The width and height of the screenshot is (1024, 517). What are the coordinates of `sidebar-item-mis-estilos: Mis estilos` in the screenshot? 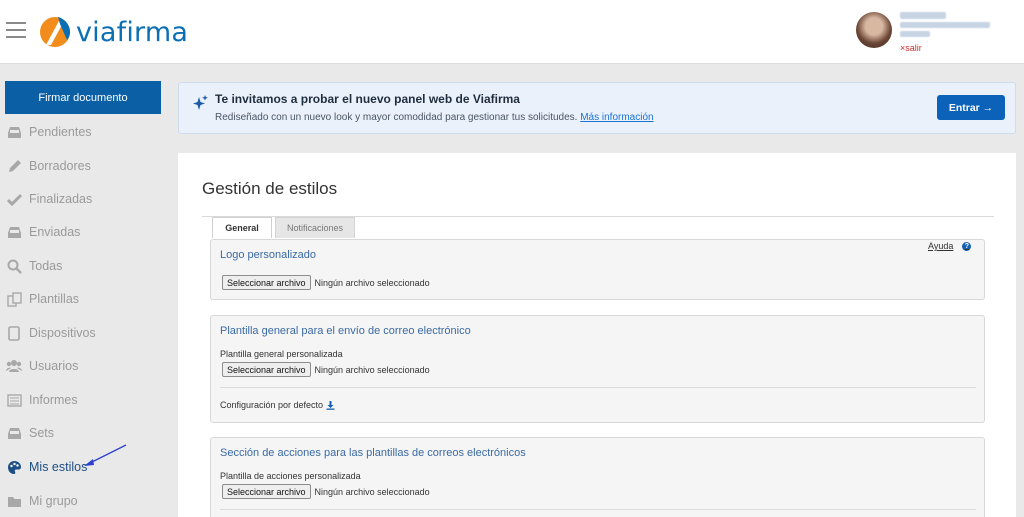 It's located at (46, 467).